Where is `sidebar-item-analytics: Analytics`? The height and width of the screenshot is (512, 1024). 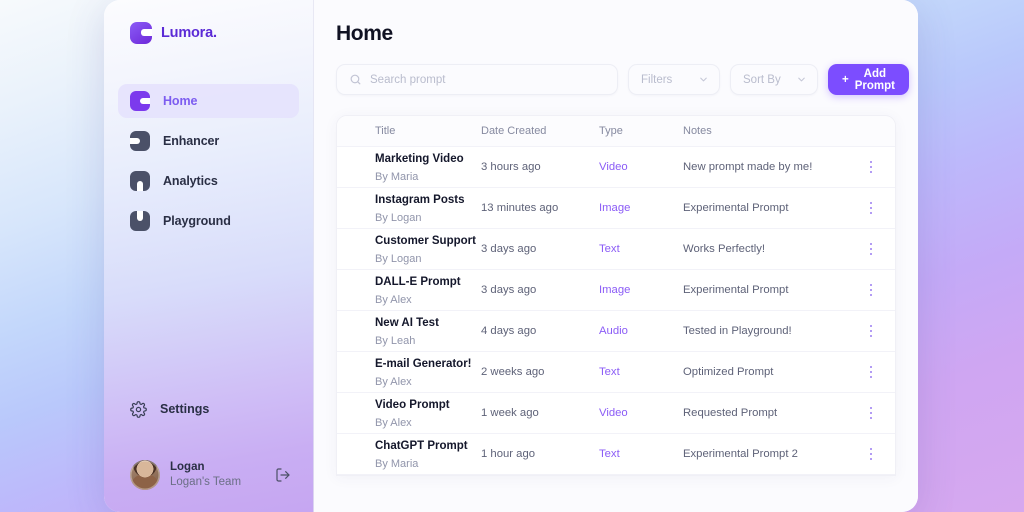
sidebar-item-analytics: Analytics is located at coordinates (208, 181).